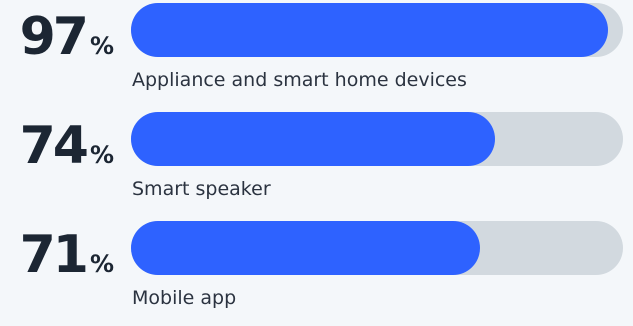 The image size is (633, 326). I want to click on category-label-1: Smart speaker, so click(201, 189).